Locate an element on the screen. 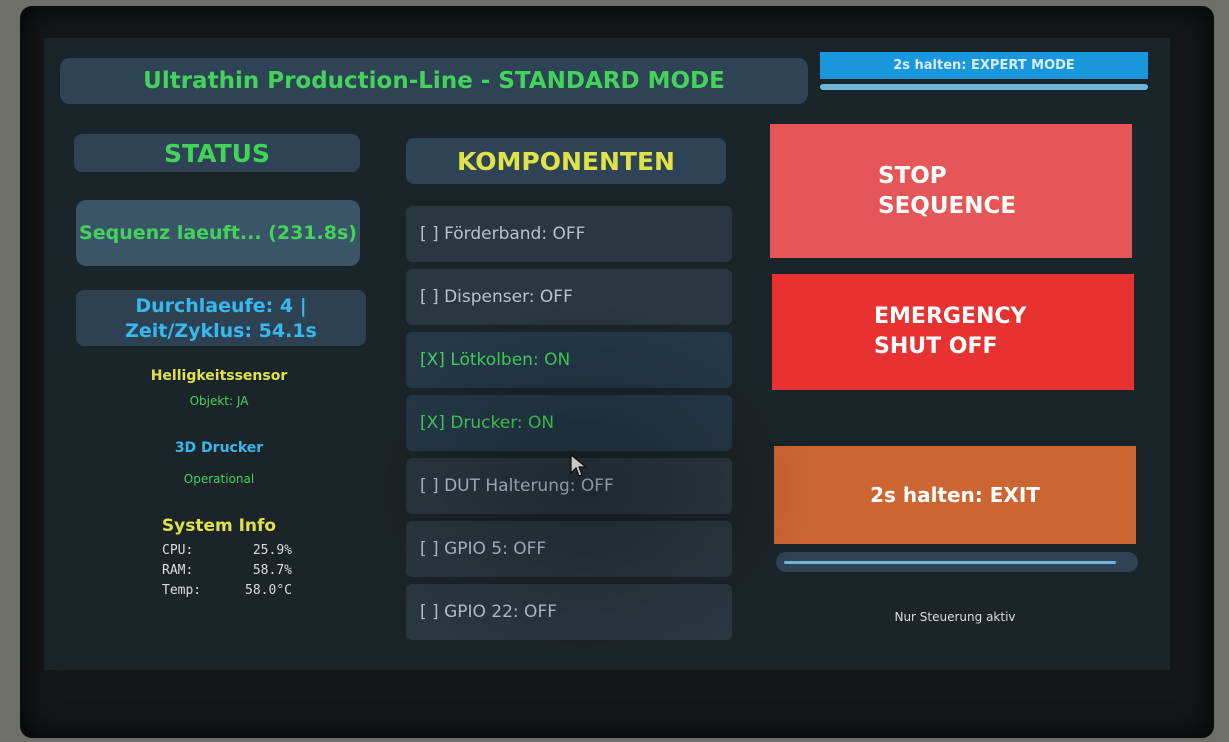 This screenshot has width=1229, height=742. cpu-label: CPU: is located at coordinates (178, 550).